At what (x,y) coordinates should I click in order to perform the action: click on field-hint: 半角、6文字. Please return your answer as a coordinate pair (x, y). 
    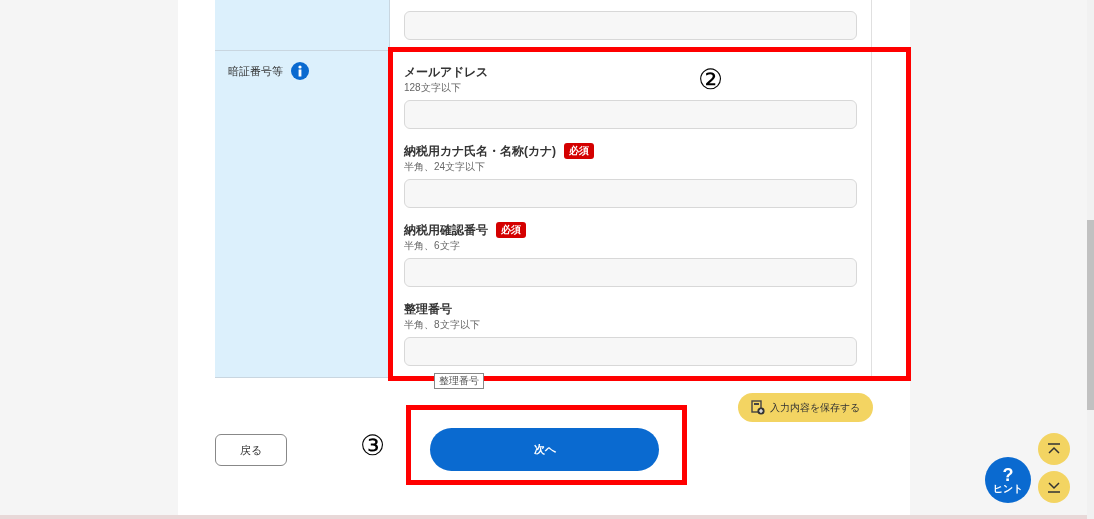
    Looking at the image, I should click on (432, 246).